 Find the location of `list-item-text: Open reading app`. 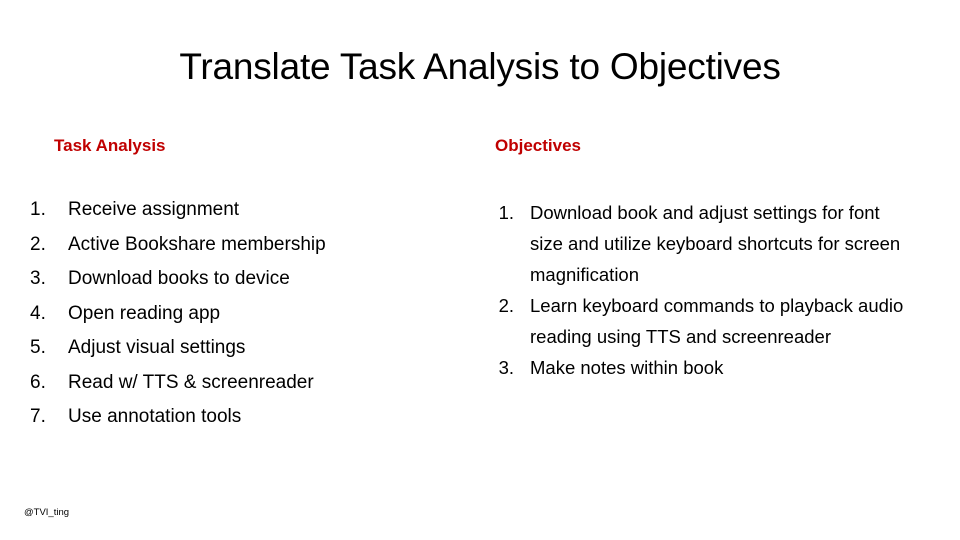

list-item-text: Open reading app is located at coordinates (144, 313).